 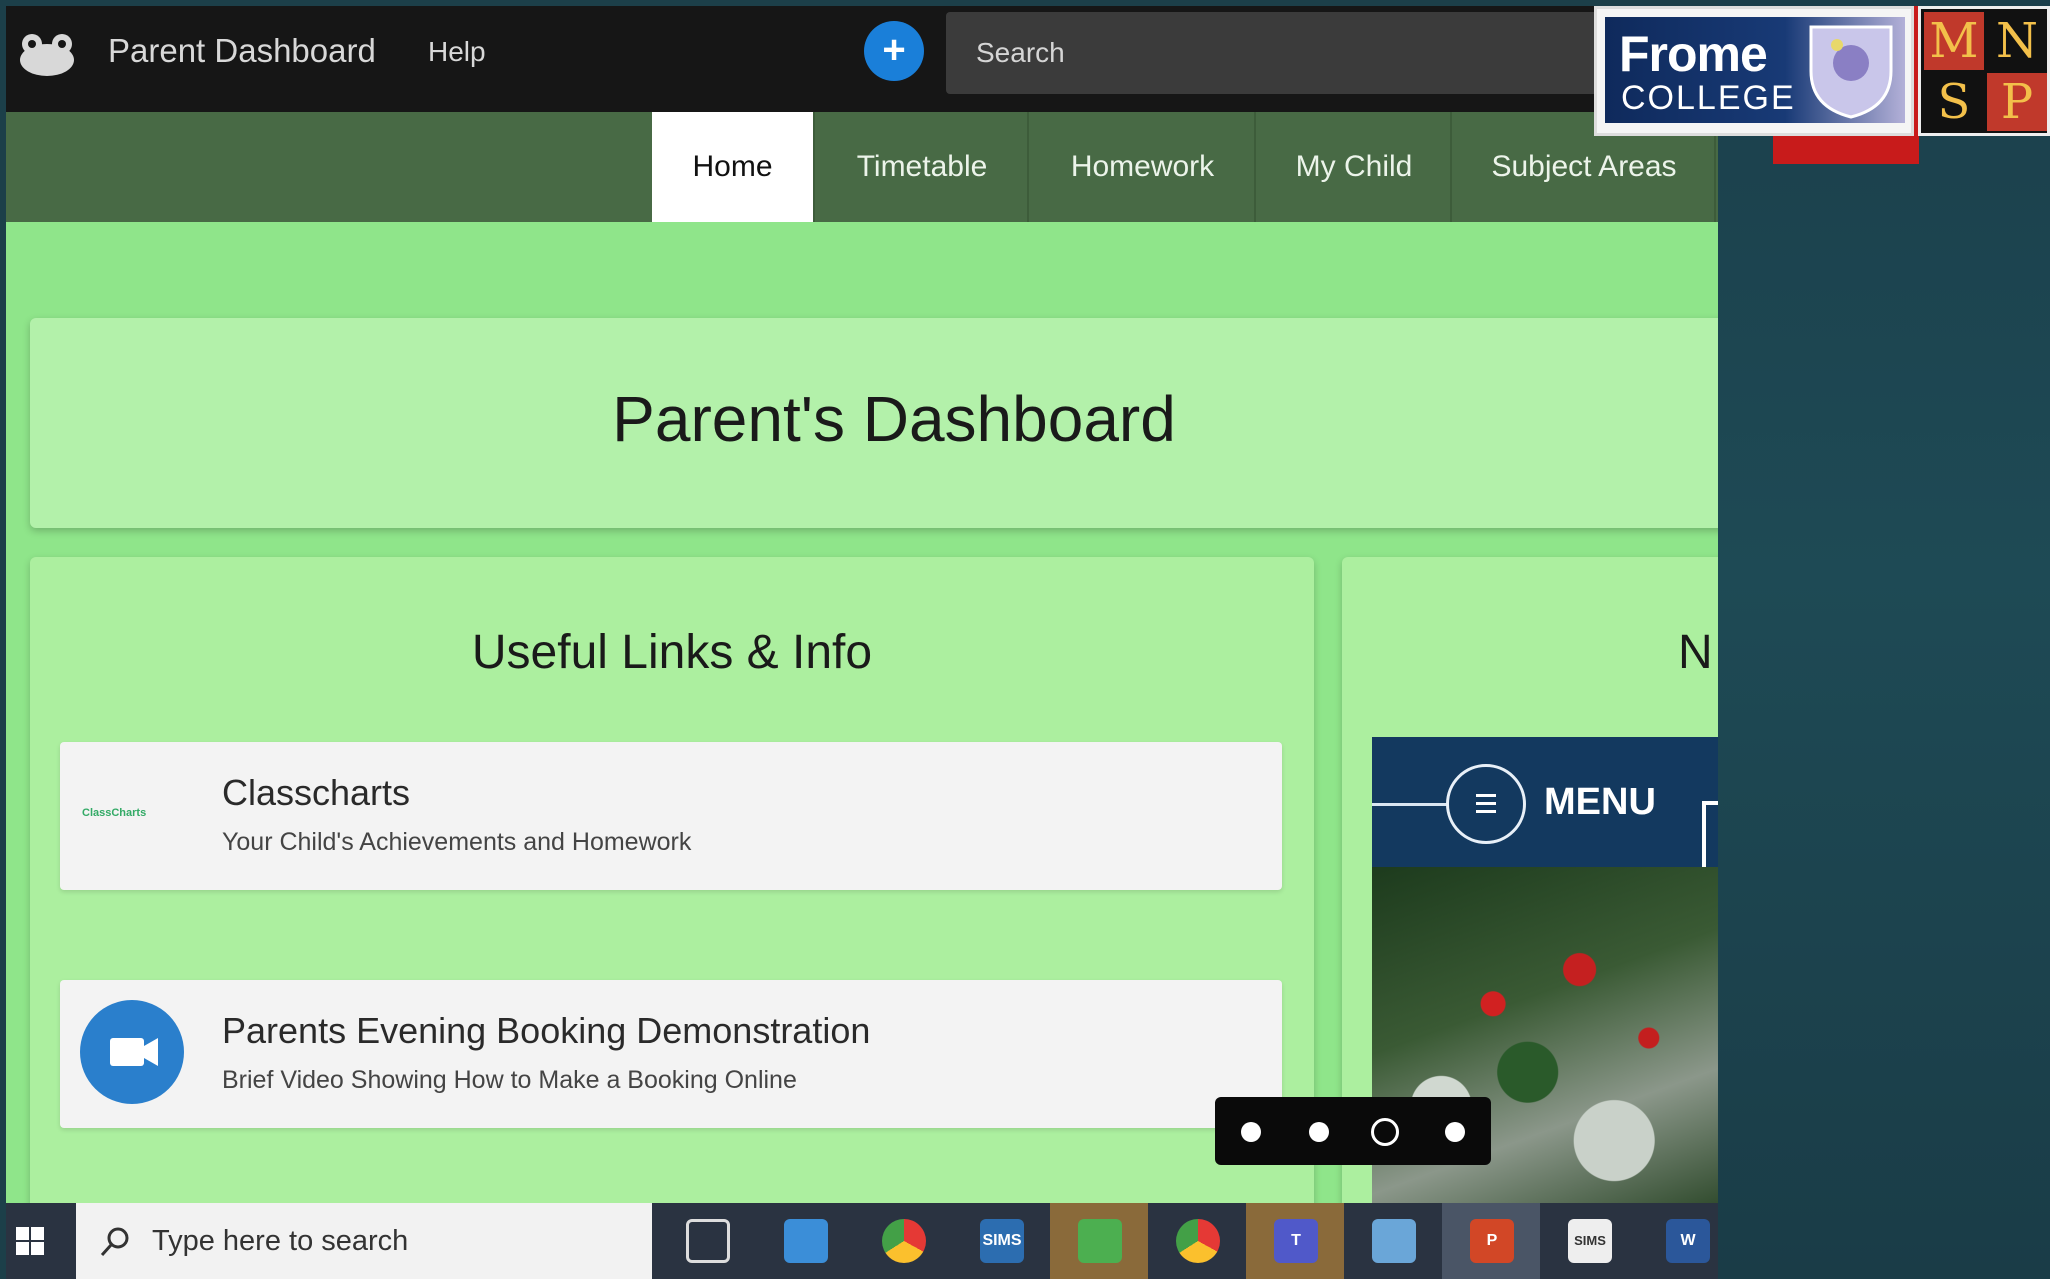 What do you see at coordinates (1385, 1132) in the screenshot?
I see `carousel-dot-active` at bounding box center [1385, 1132].